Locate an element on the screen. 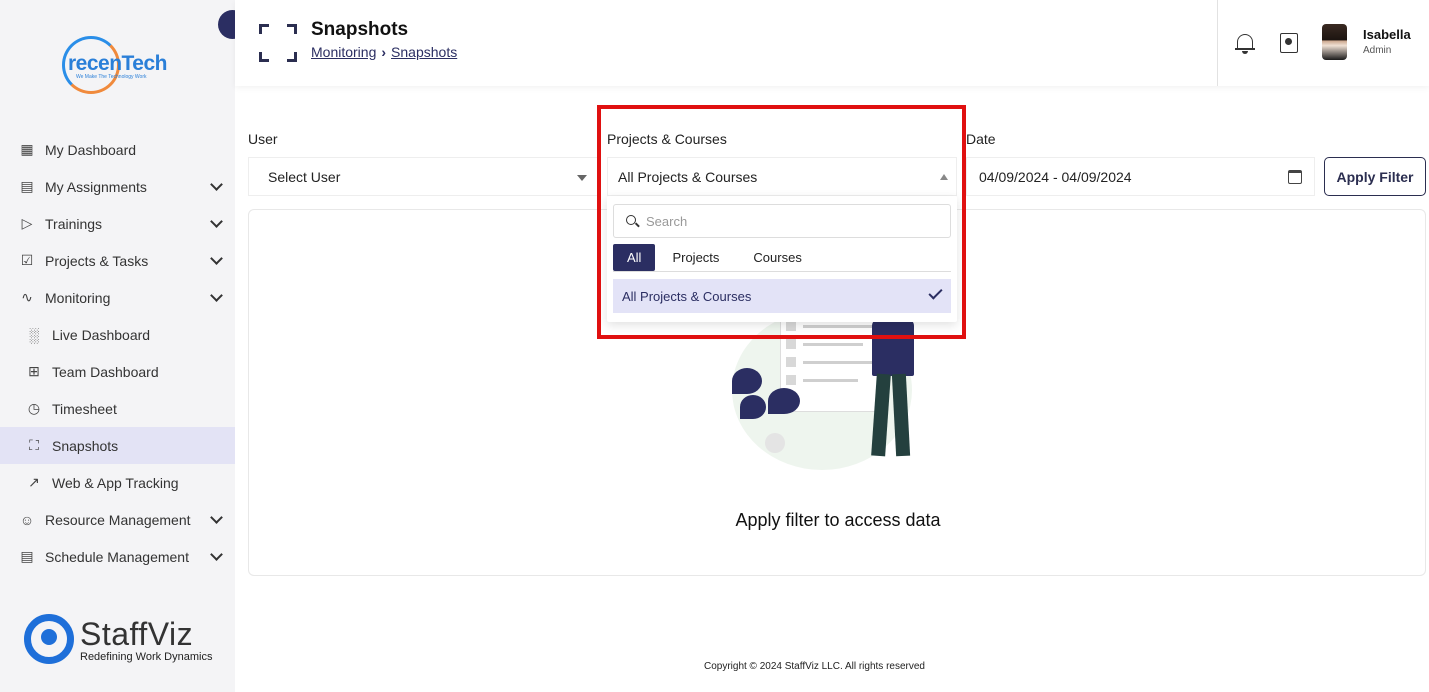  chevron-right-icon: › is located at coordinates (384, 52).